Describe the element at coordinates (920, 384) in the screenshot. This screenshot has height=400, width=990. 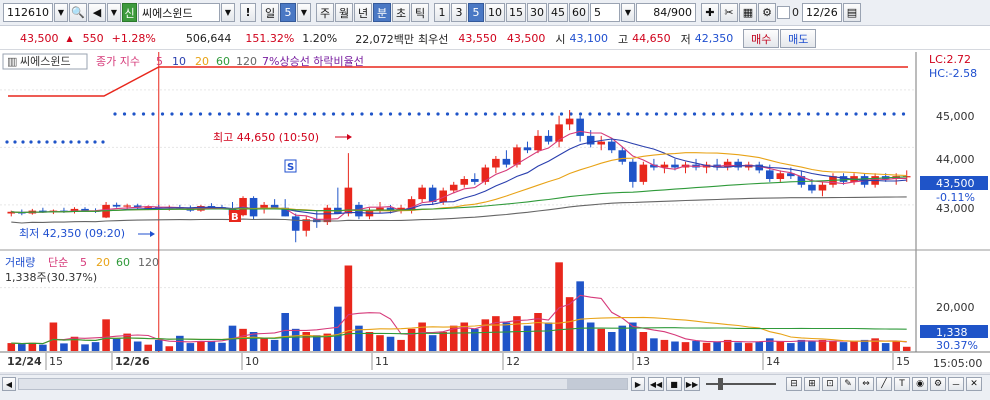
I see `camera-icon: ◉` at that location.